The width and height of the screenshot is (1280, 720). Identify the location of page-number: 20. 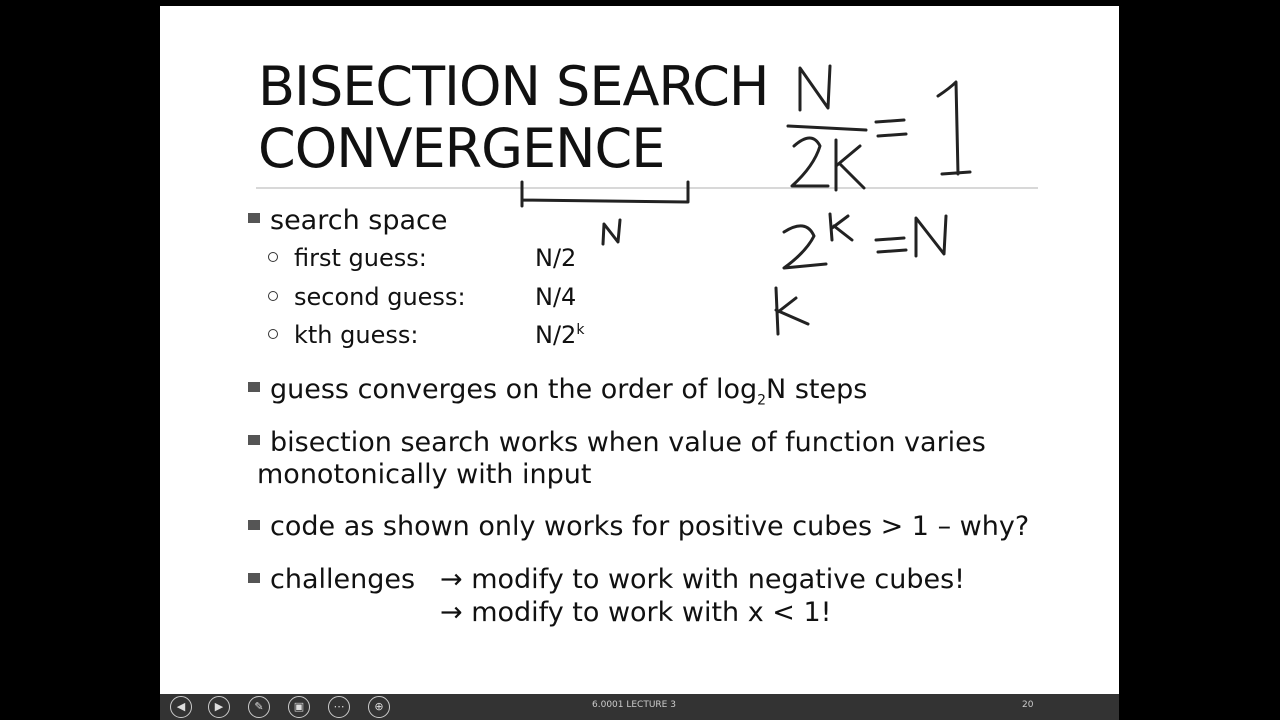
(1028, 705).